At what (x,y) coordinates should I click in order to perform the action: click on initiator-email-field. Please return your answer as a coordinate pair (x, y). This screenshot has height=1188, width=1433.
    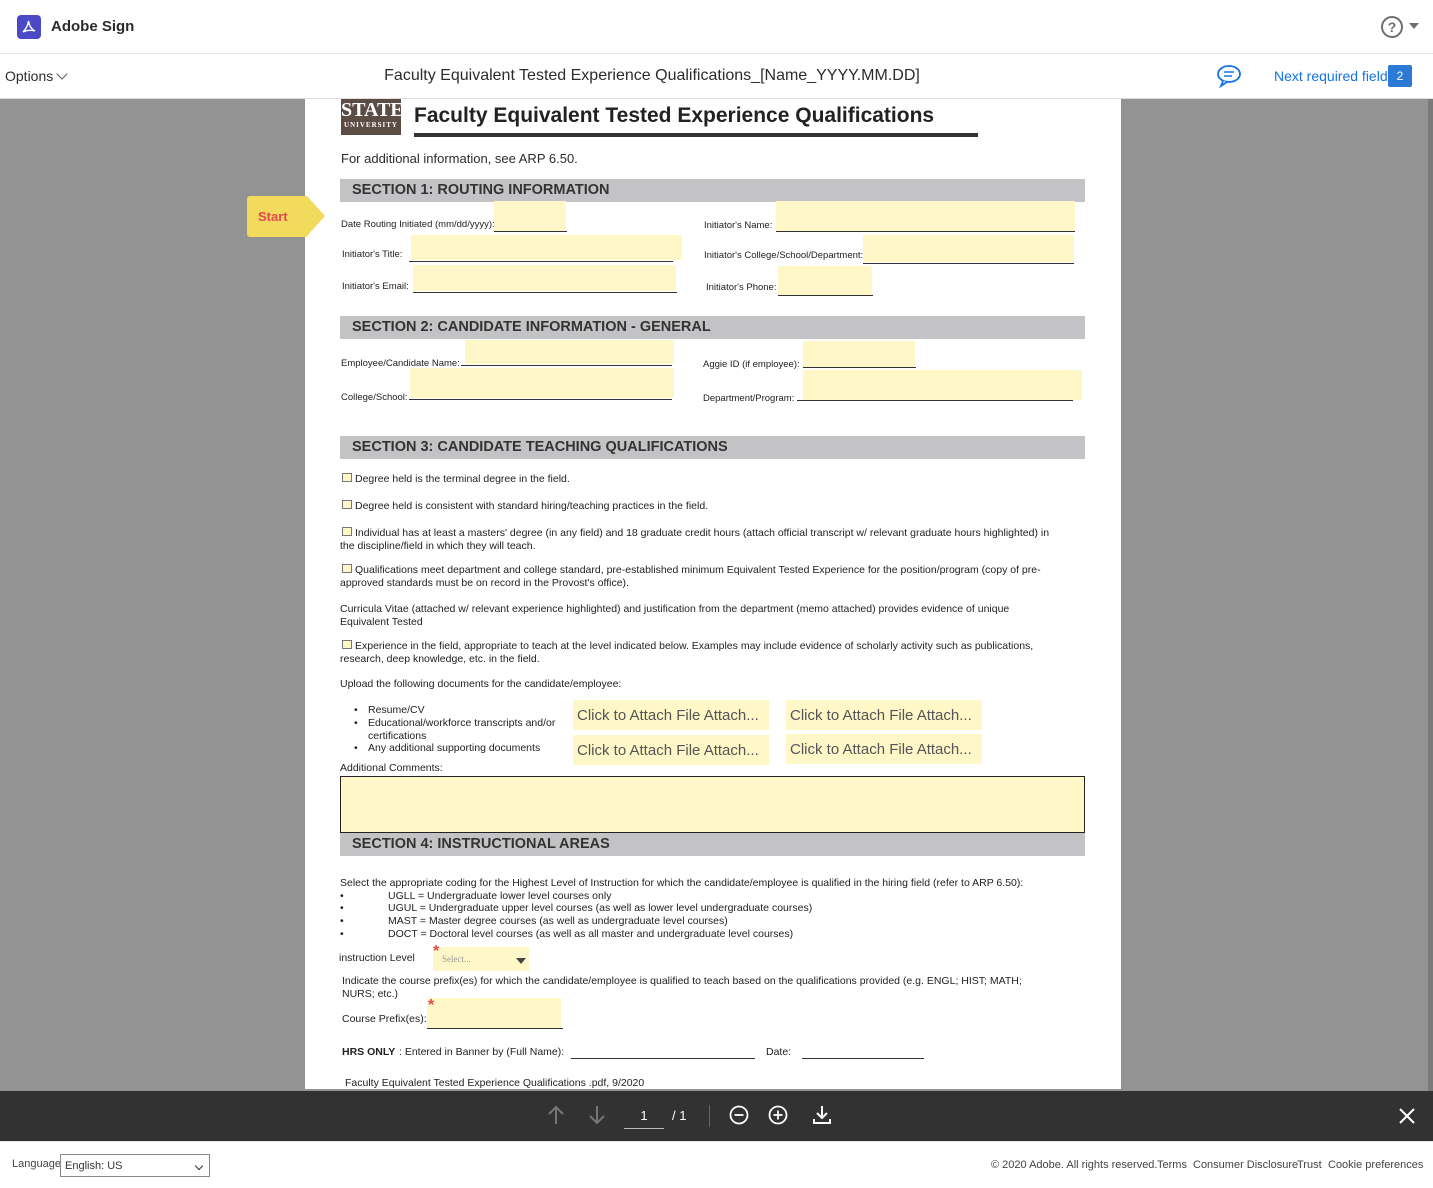
    Looking at the image, I should click on (544, 278).